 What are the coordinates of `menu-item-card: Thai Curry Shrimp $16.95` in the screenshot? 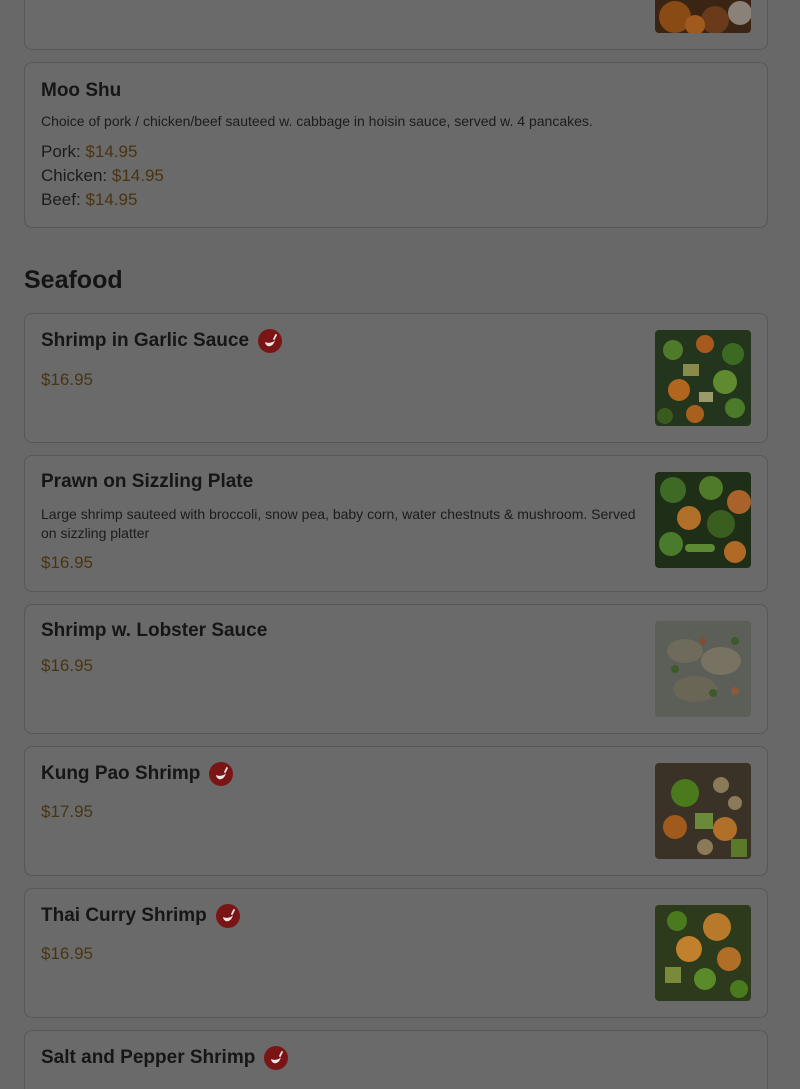 It's located at (396, 953).